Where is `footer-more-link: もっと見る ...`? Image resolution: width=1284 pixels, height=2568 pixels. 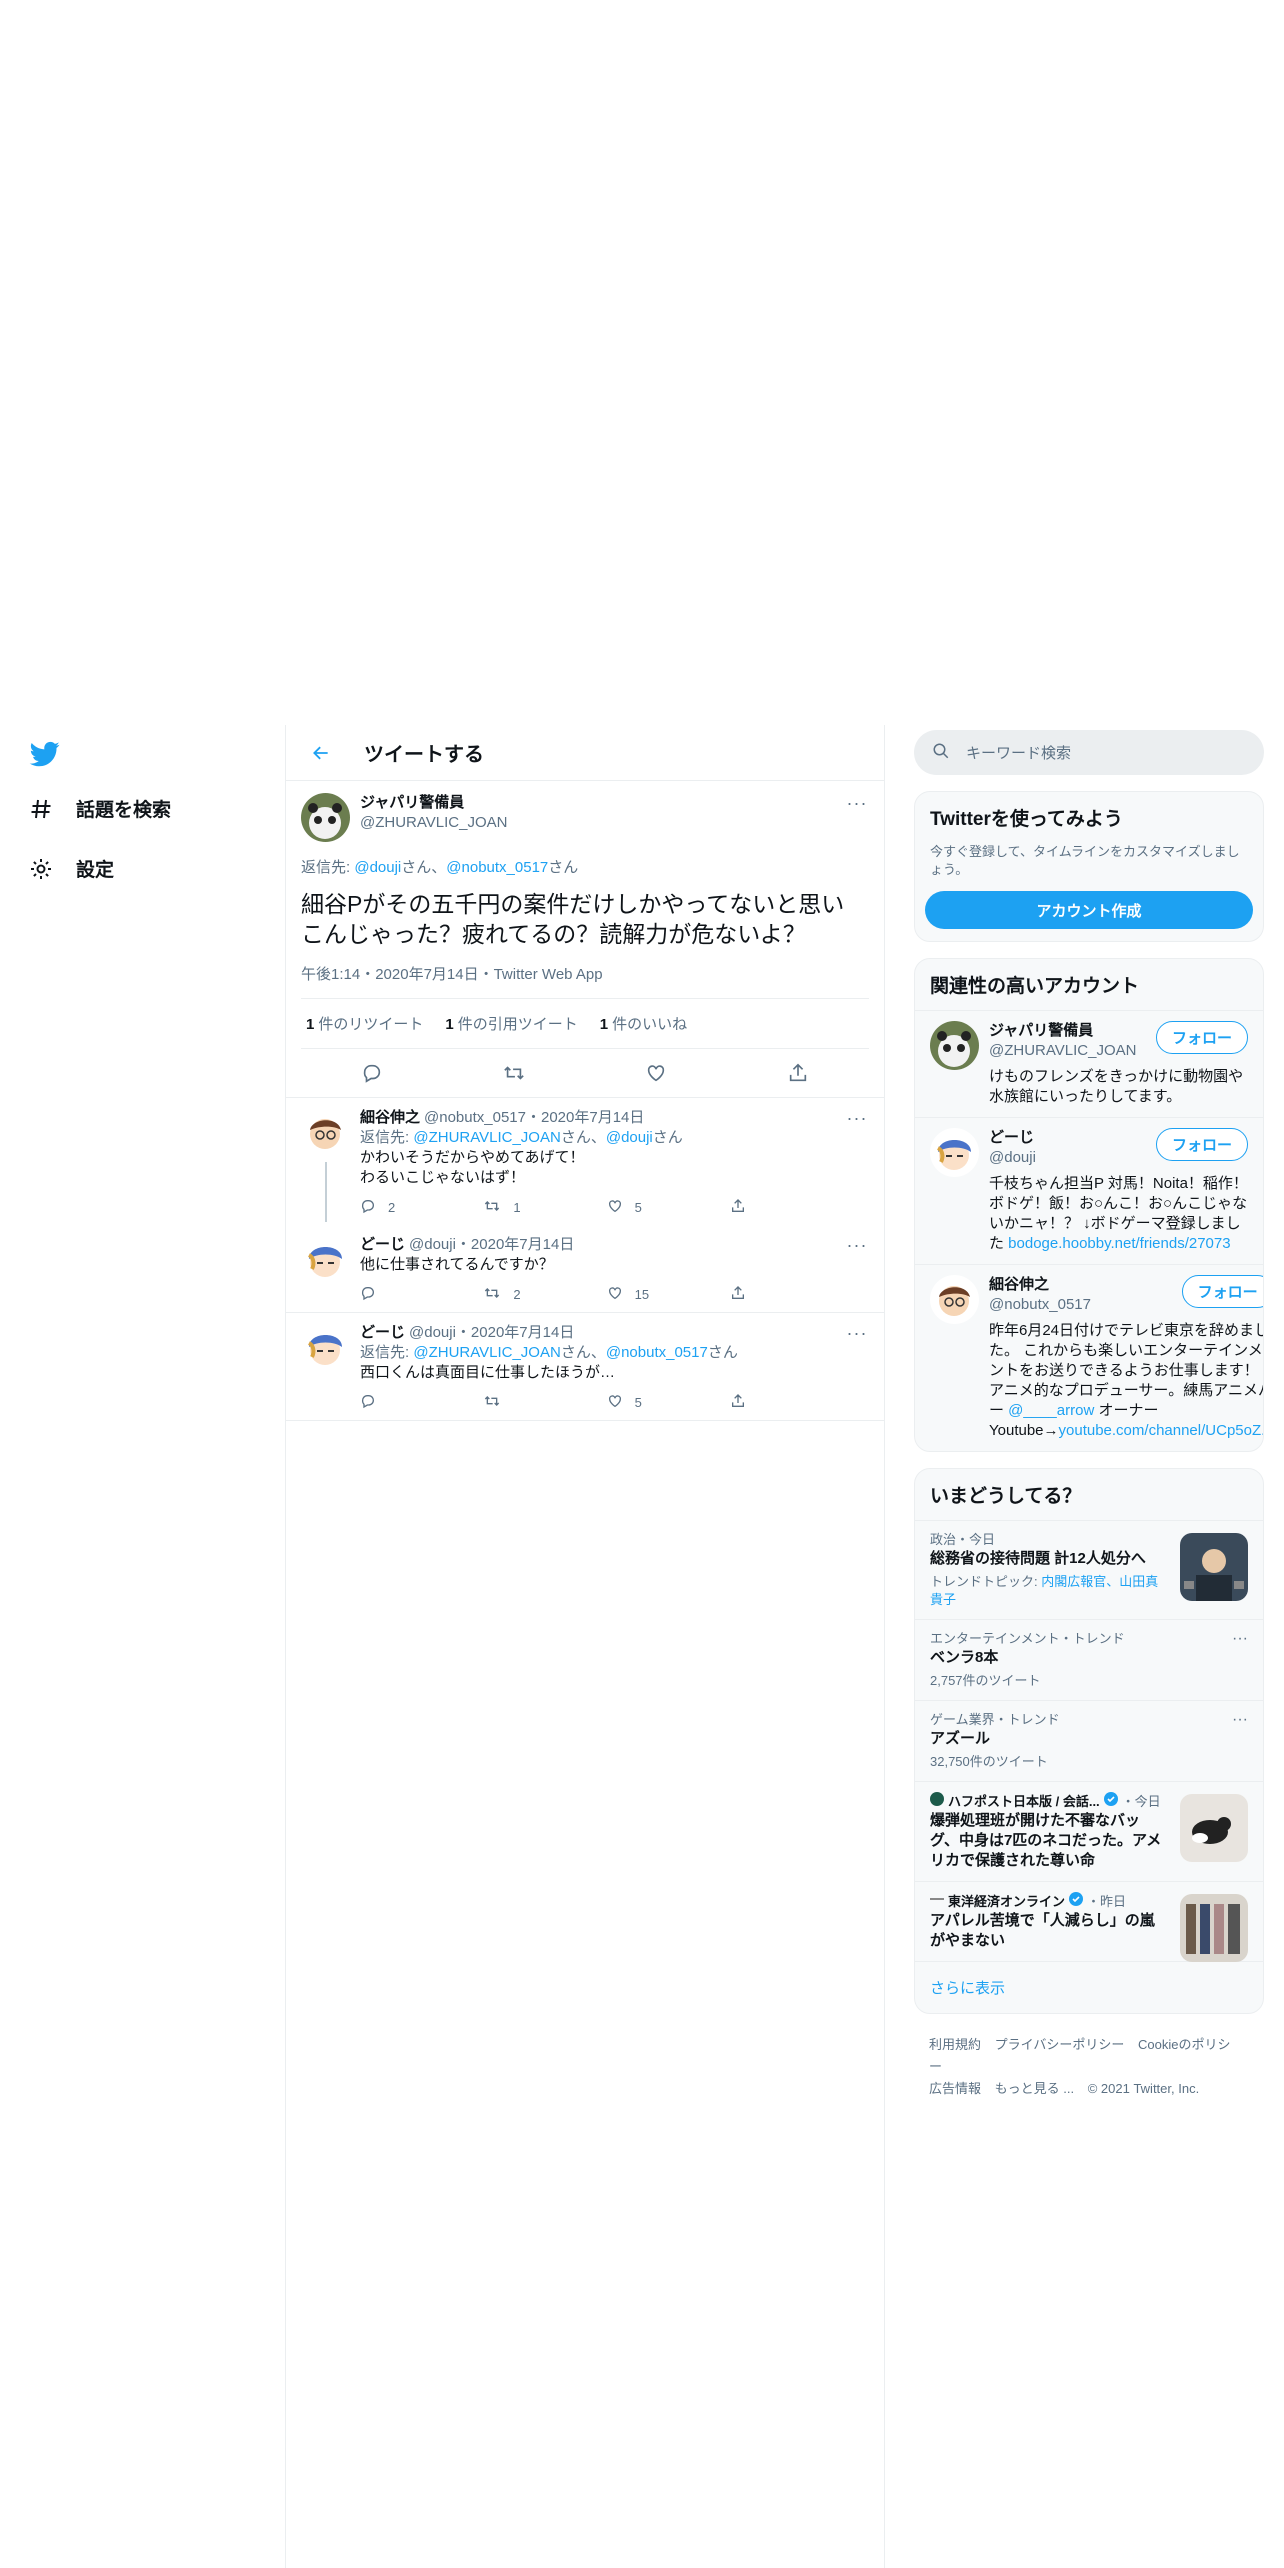 footer-more-link: もっと見る ... is located at coordinates (1034, 2088).